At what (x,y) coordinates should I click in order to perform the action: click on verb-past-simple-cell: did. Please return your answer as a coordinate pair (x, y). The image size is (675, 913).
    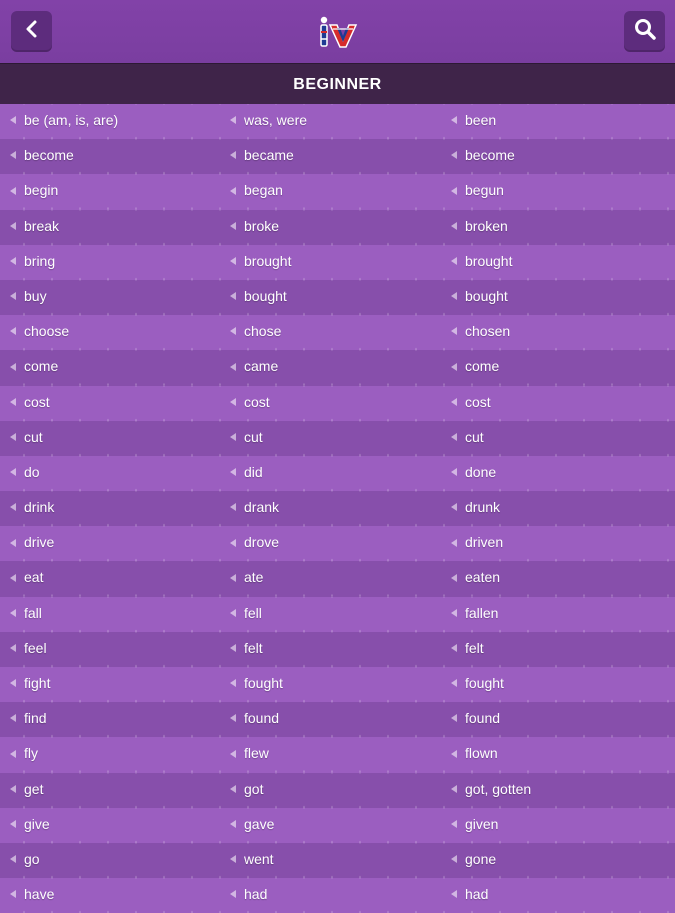
    Looking at the image, I should click on (246, 473).